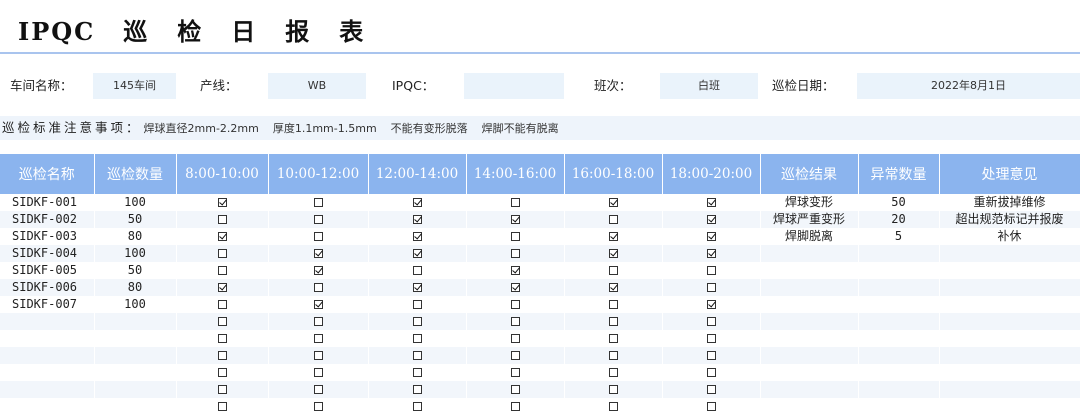 This screenshot has width=1080, height=418. I want to click on table-row, so click(540, 372).